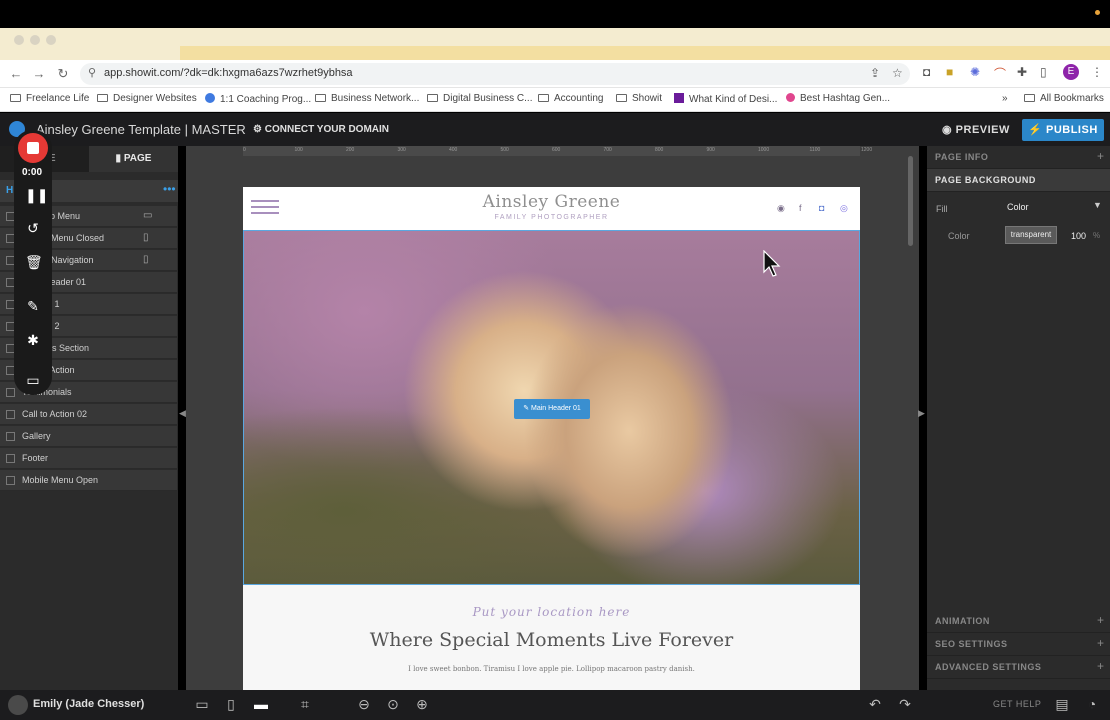  I want to click on location-text: Put your location here, so click(551, 612).